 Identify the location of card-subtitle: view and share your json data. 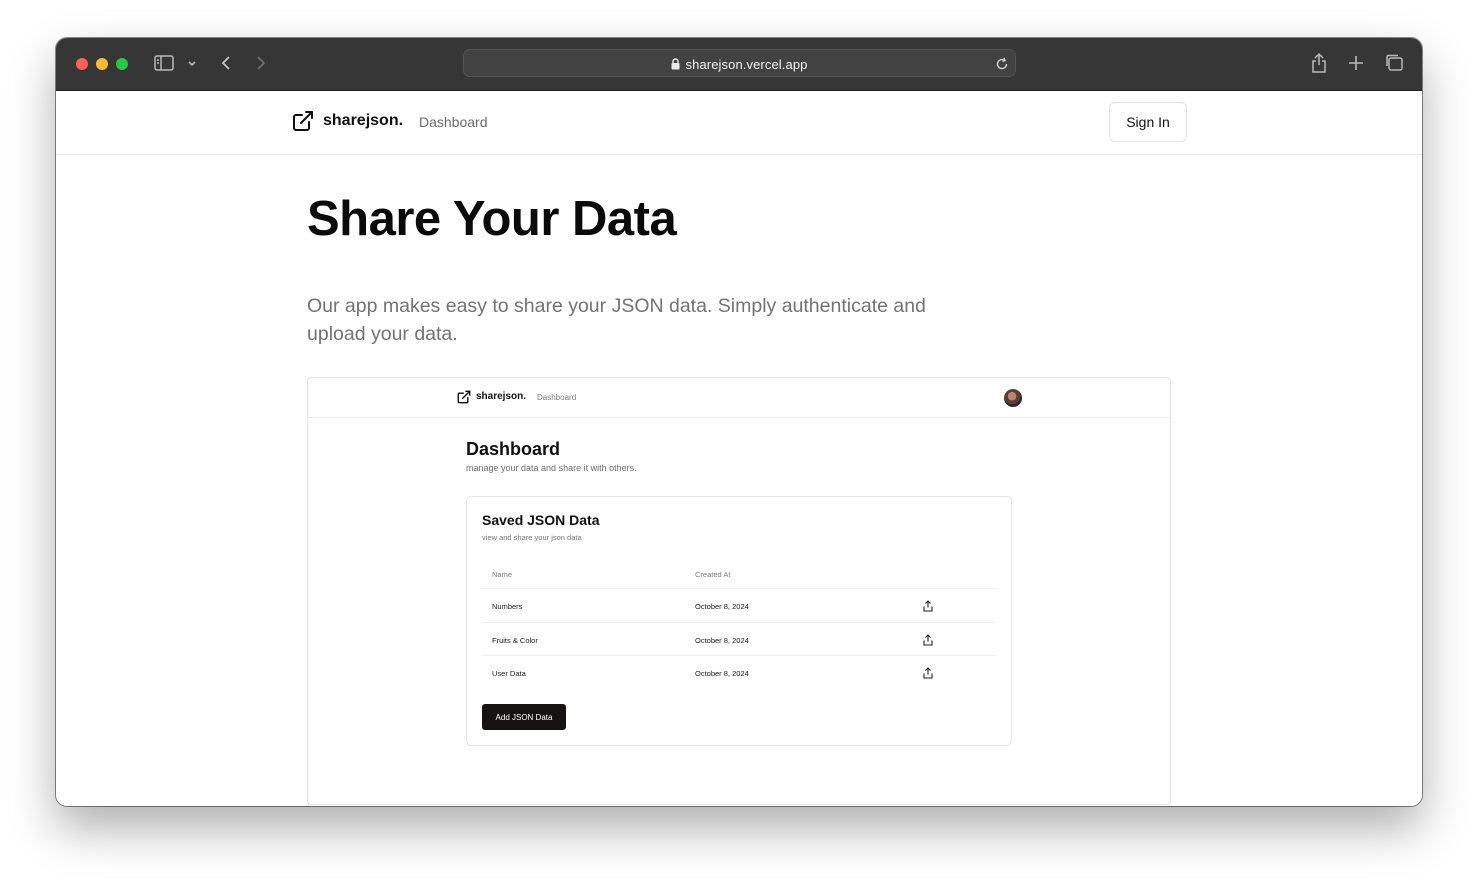
(532, 537).